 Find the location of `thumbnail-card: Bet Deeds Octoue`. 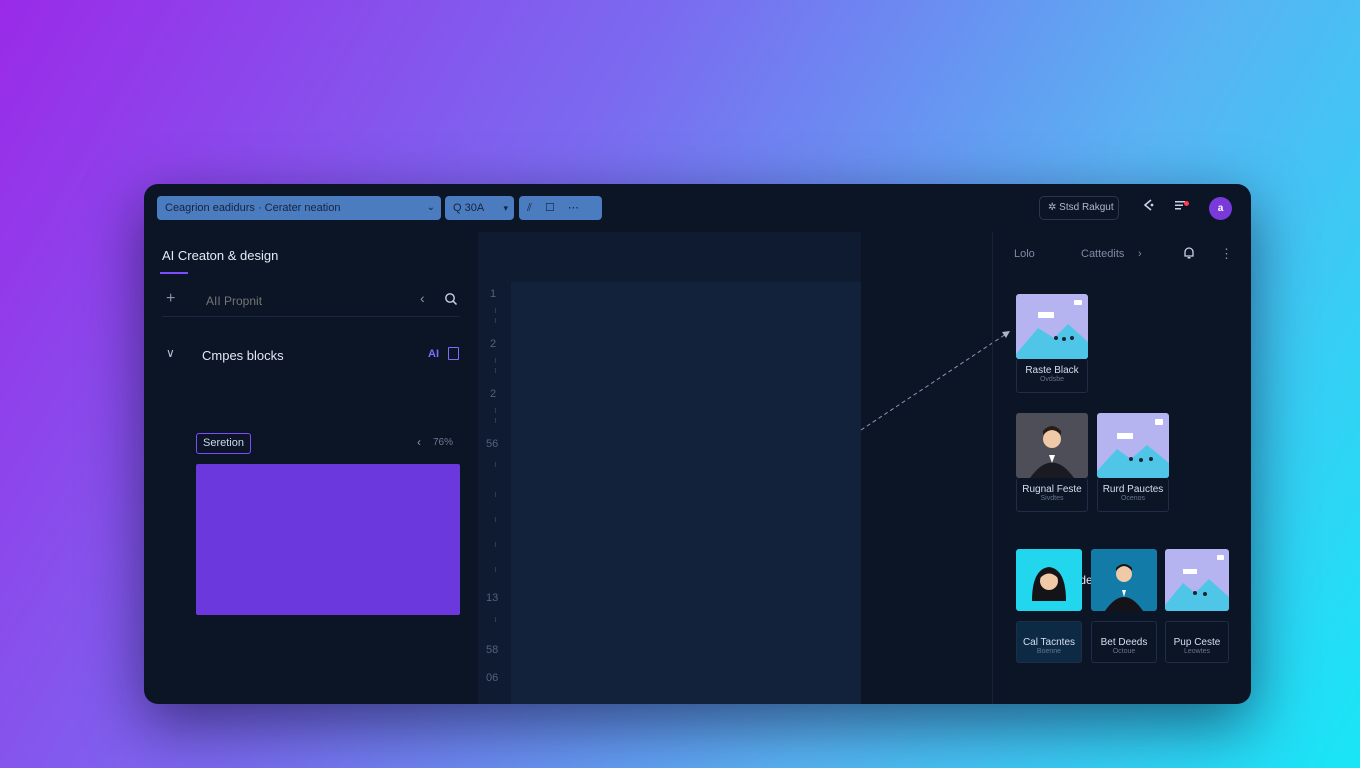

thumbnail-card: Bet Deeds Octoue is located at coordinates (1124, 642).